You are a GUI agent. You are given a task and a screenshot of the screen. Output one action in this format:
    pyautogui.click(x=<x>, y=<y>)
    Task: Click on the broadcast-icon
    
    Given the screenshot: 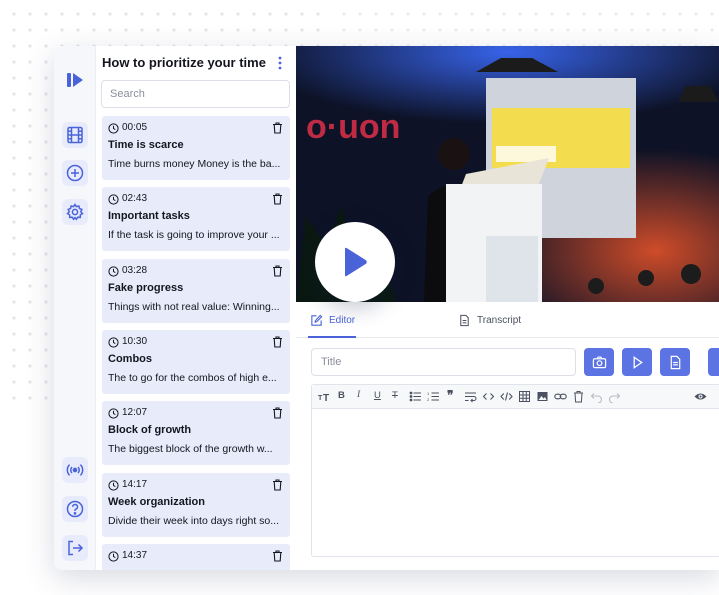 What is the action you would take?
    pyautogui.click(x=75, y=470)
    